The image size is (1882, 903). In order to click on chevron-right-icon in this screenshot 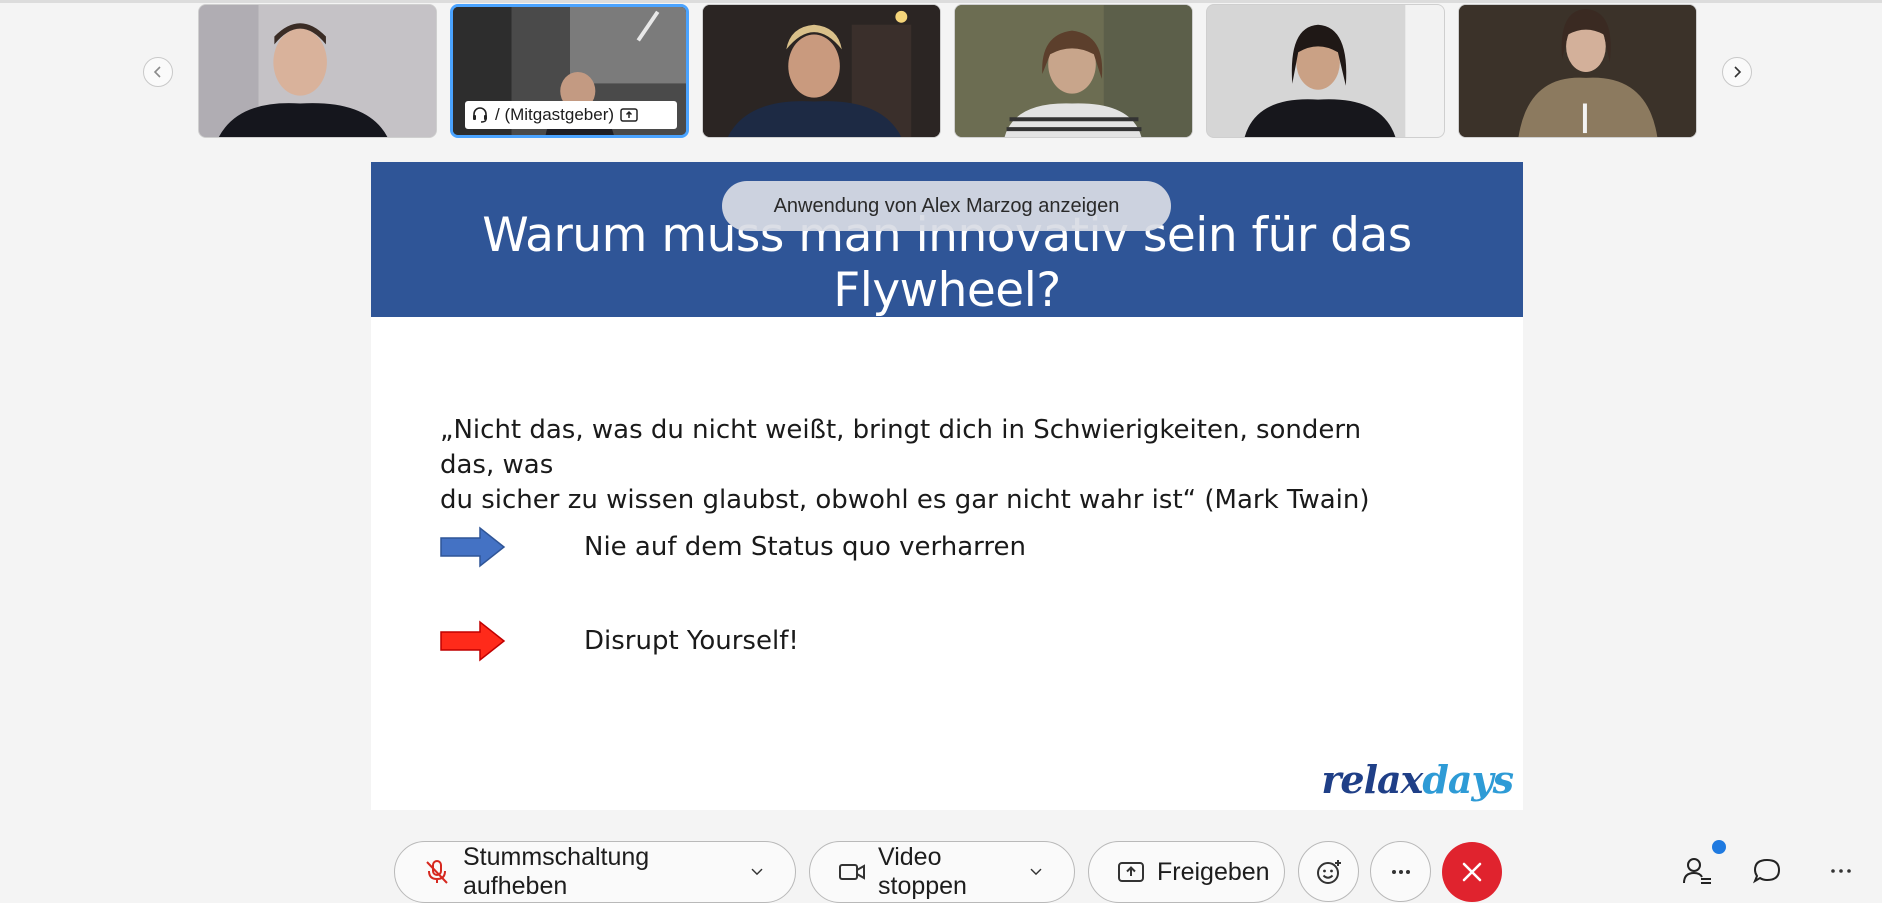, I will do `click(1738, 72)`.